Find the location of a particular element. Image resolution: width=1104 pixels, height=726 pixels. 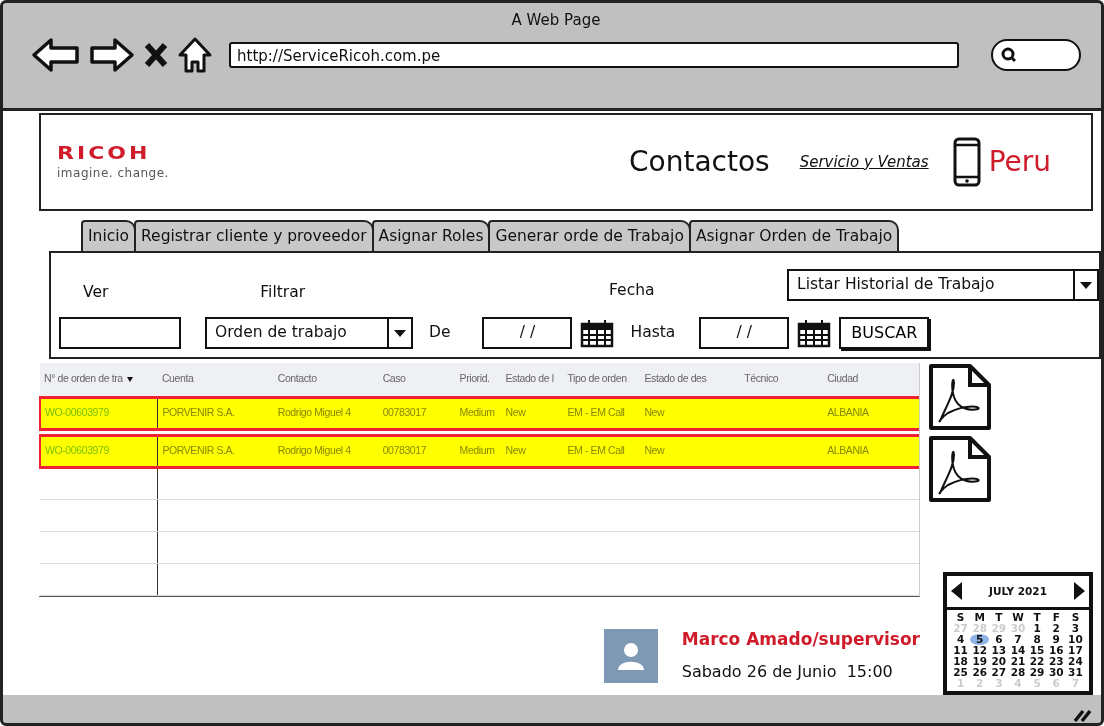

weekday-label: T is located at coordinates (999, 617).